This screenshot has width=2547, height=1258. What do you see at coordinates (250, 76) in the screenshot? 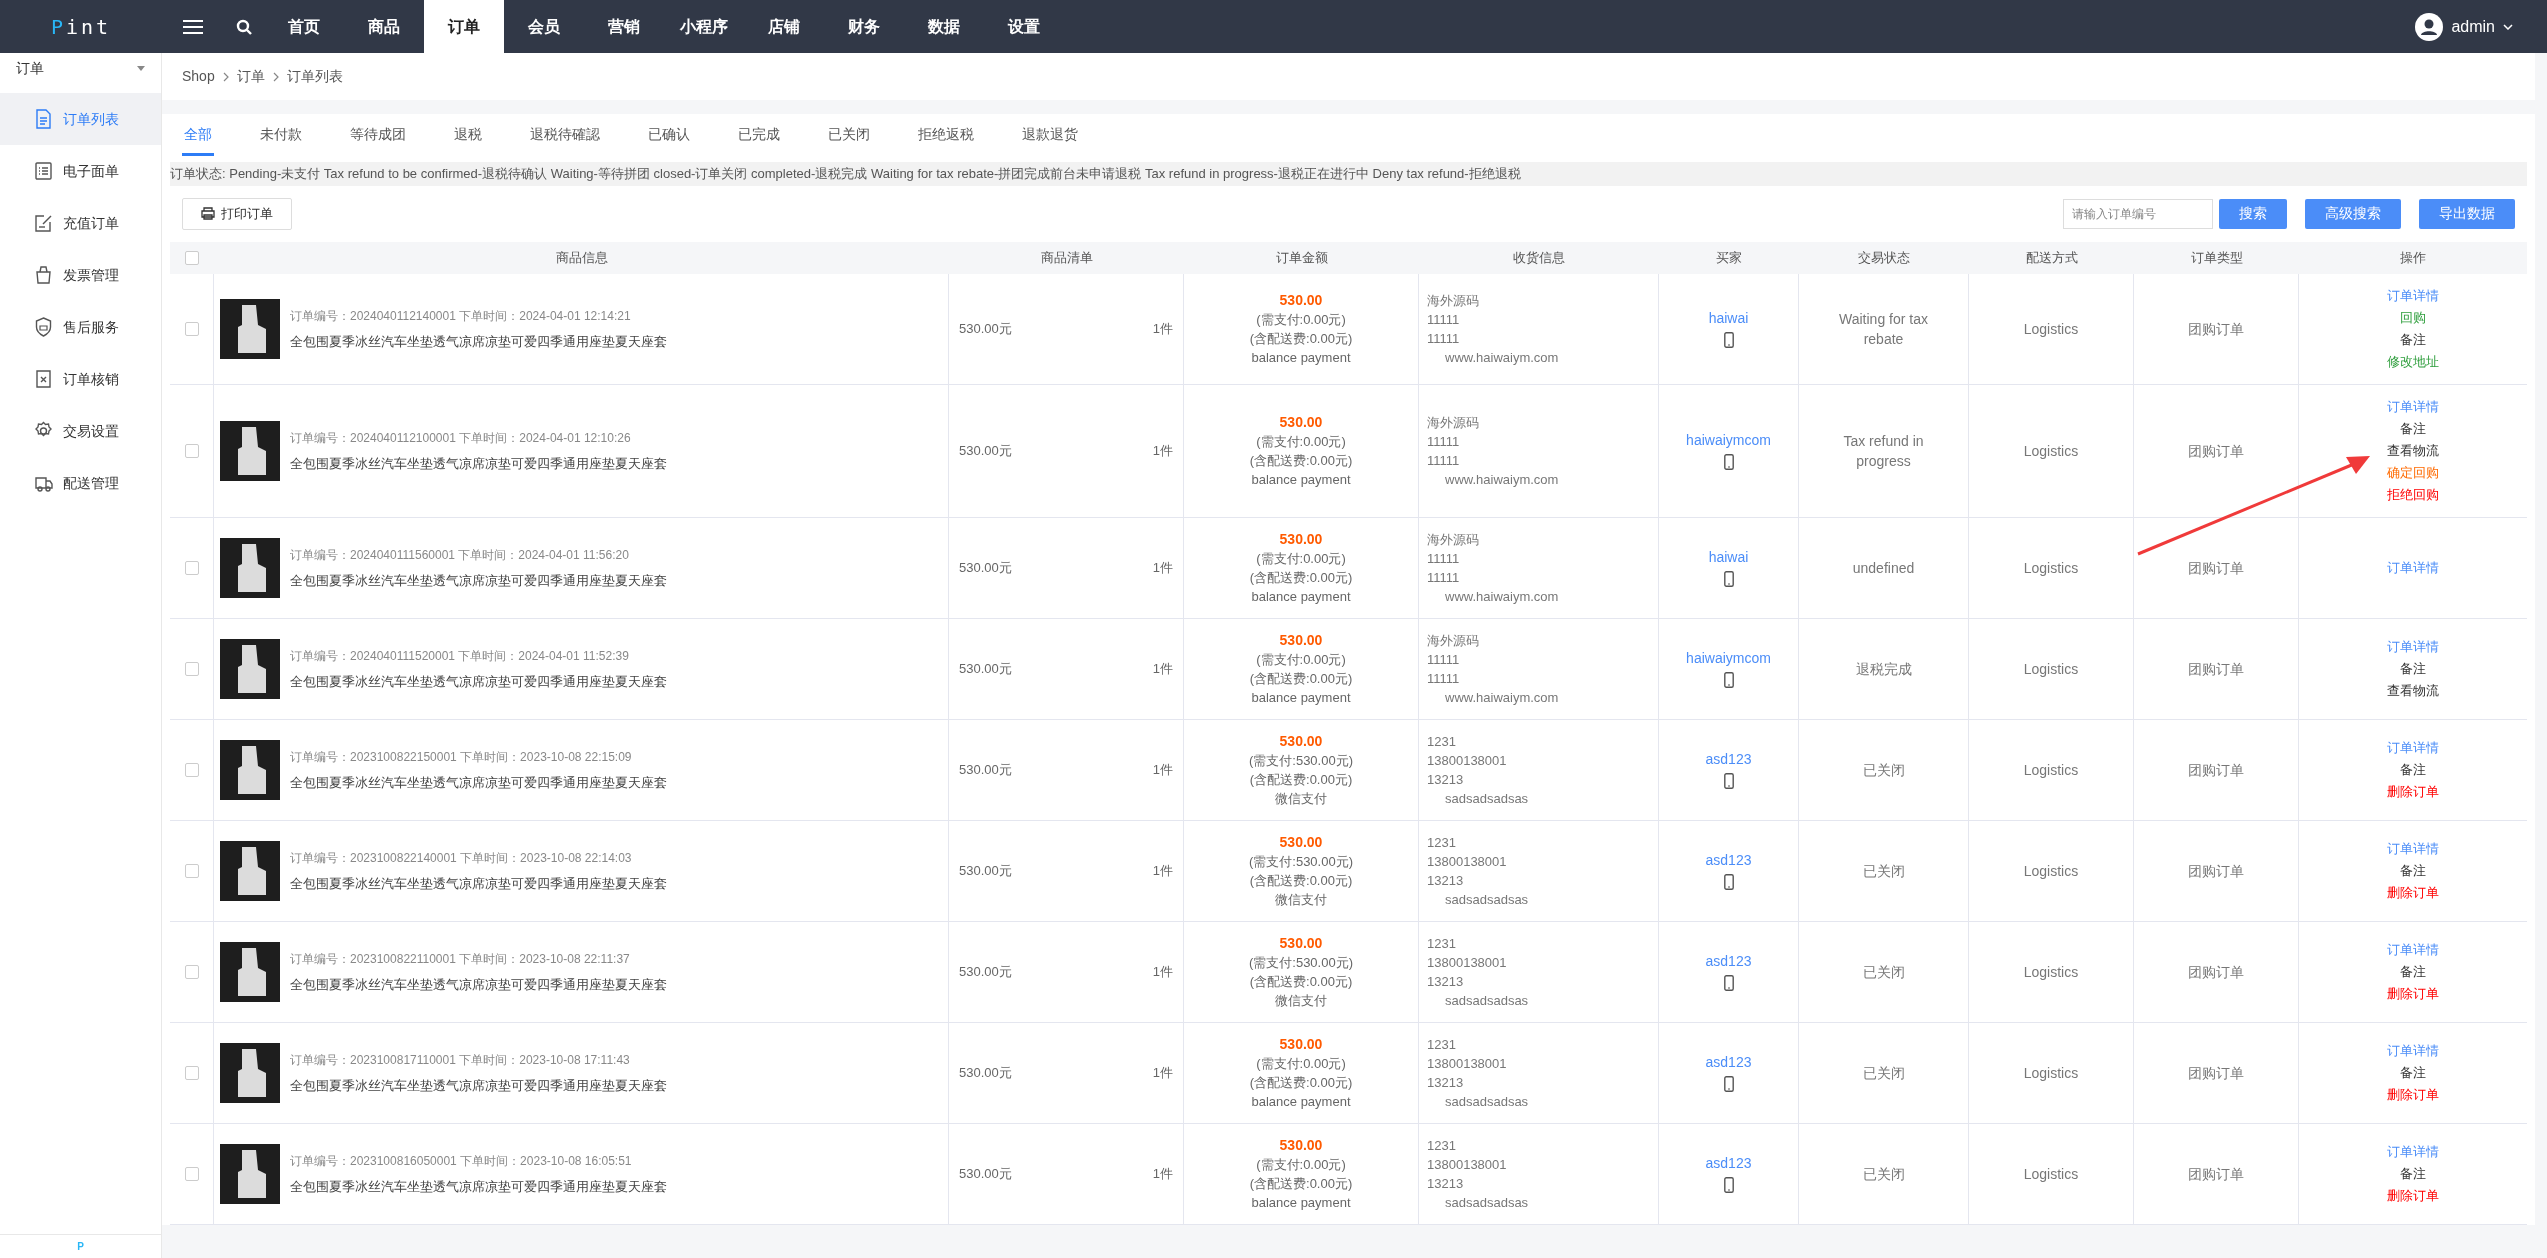
I see `breadcrumb-item: 订单` at bounding box center [250, 76].